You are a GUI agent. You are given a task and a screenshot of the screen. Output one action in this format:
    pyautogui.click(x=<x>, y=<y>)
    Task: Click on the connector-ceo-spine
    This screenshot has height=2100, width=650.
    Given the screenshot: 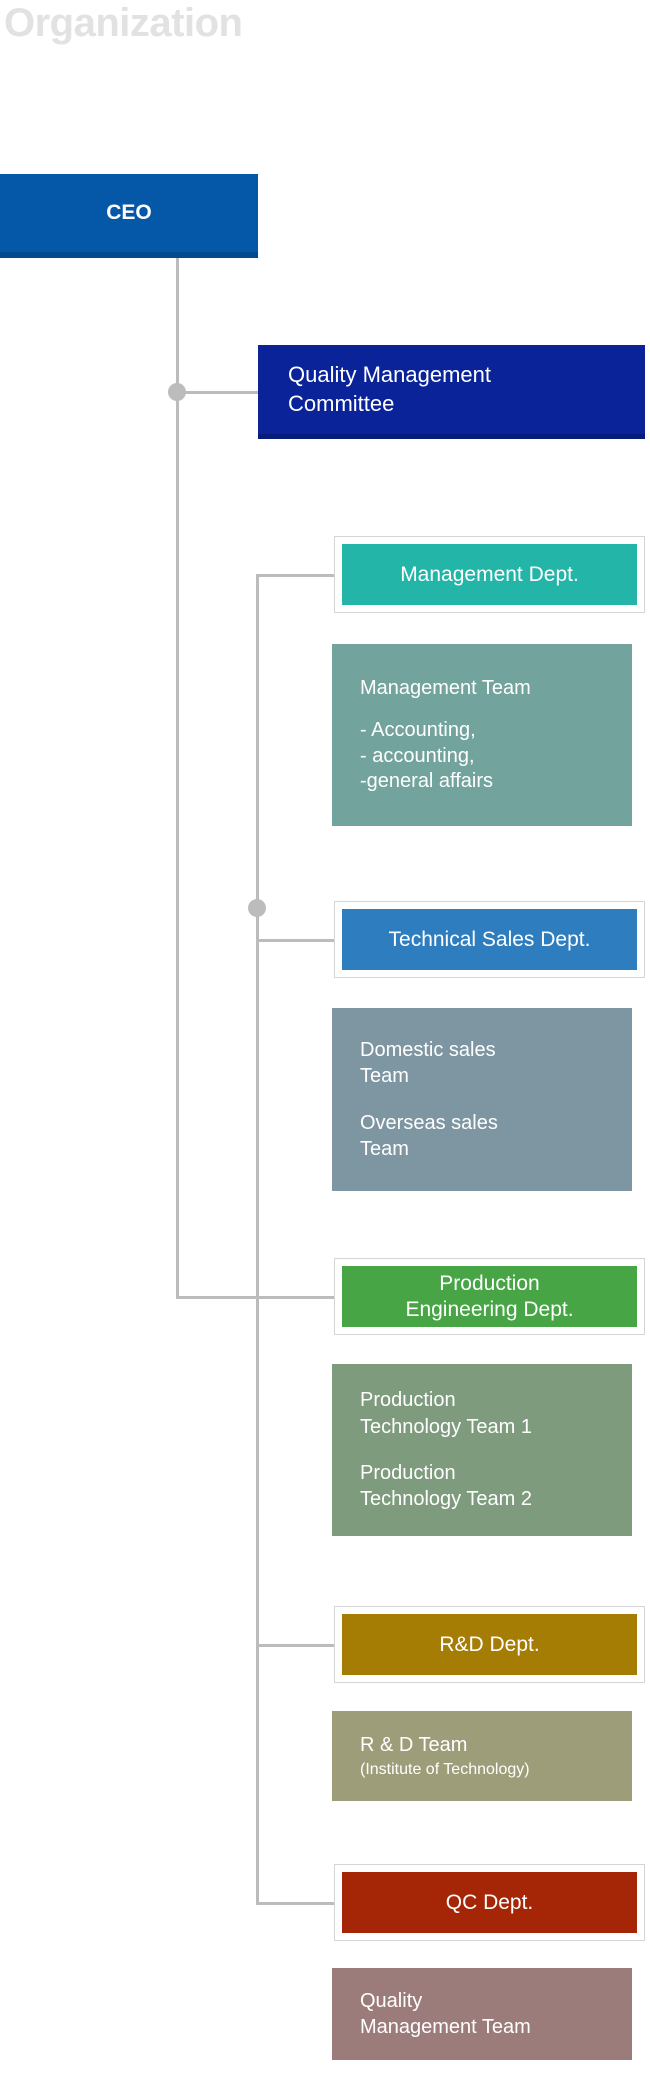 What is the action you would take?
    pyautogui.click(x=177, y=778)
    